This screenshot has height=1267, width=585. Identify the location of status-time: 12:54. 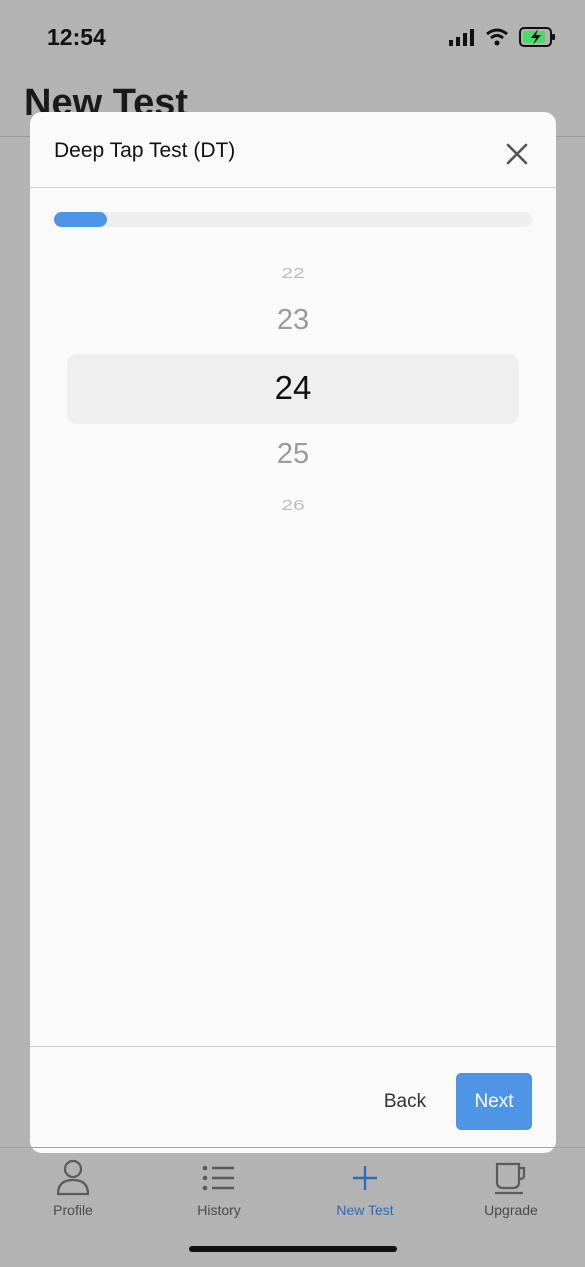
(76, 37).